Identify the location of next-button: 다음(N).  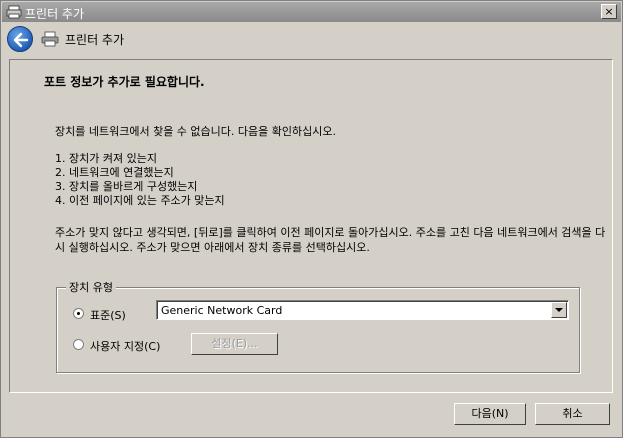
(490, 414).